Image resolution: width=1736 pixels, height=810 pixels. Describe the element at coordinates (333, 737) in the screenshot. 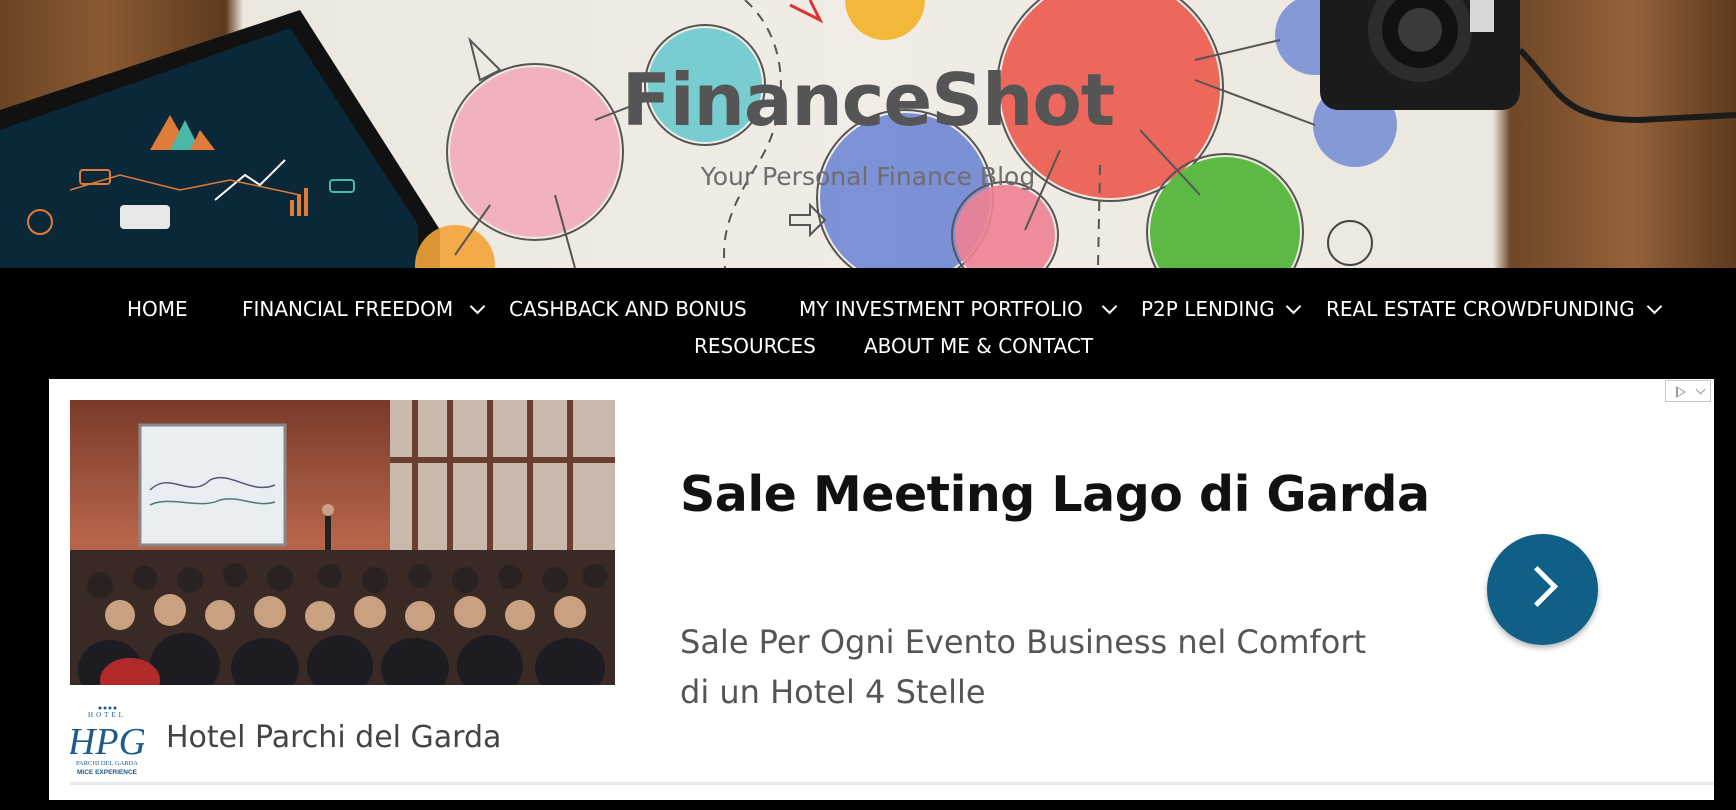

I see `ad-advertiser-name: Hotel Parchi del Garda` at that location.